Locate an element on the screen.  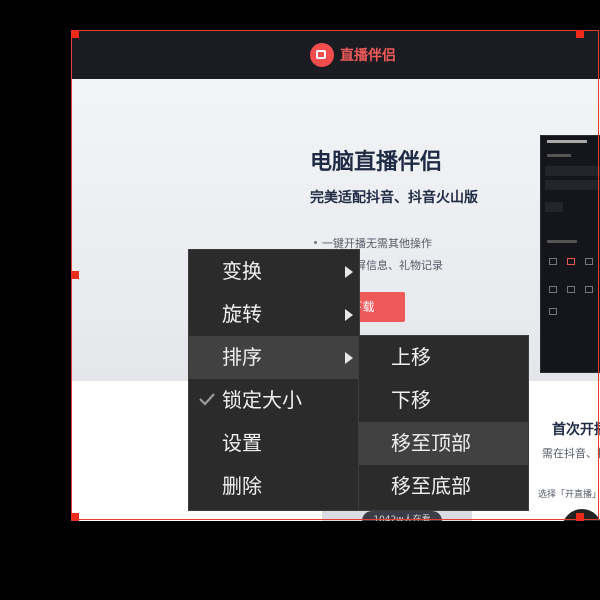
menu-item-label: 上移 is located at coordinates (411, 357).